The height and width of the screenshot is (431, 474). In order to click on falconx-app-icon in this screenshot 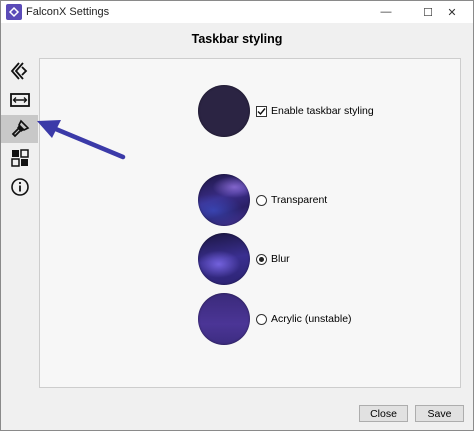, I will do `click(14, 12)`.